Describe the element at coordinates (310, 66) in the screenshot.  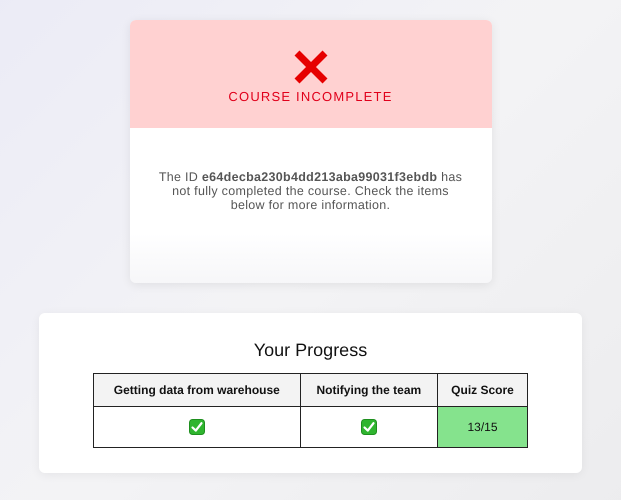
I see `cross-icon` at that location.